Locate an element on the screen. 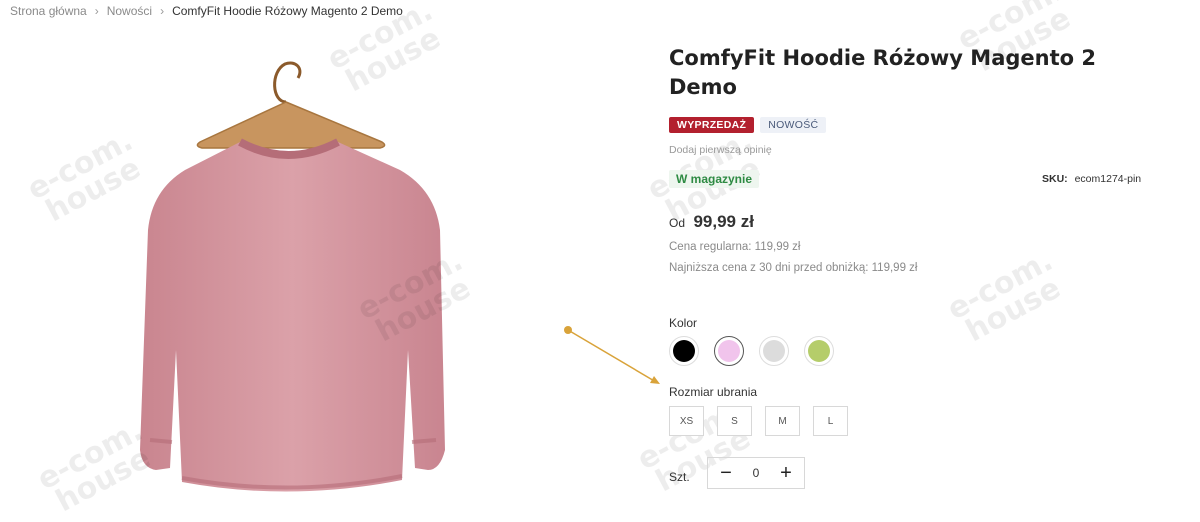  quantity-input is located at coordinates (756, 473).